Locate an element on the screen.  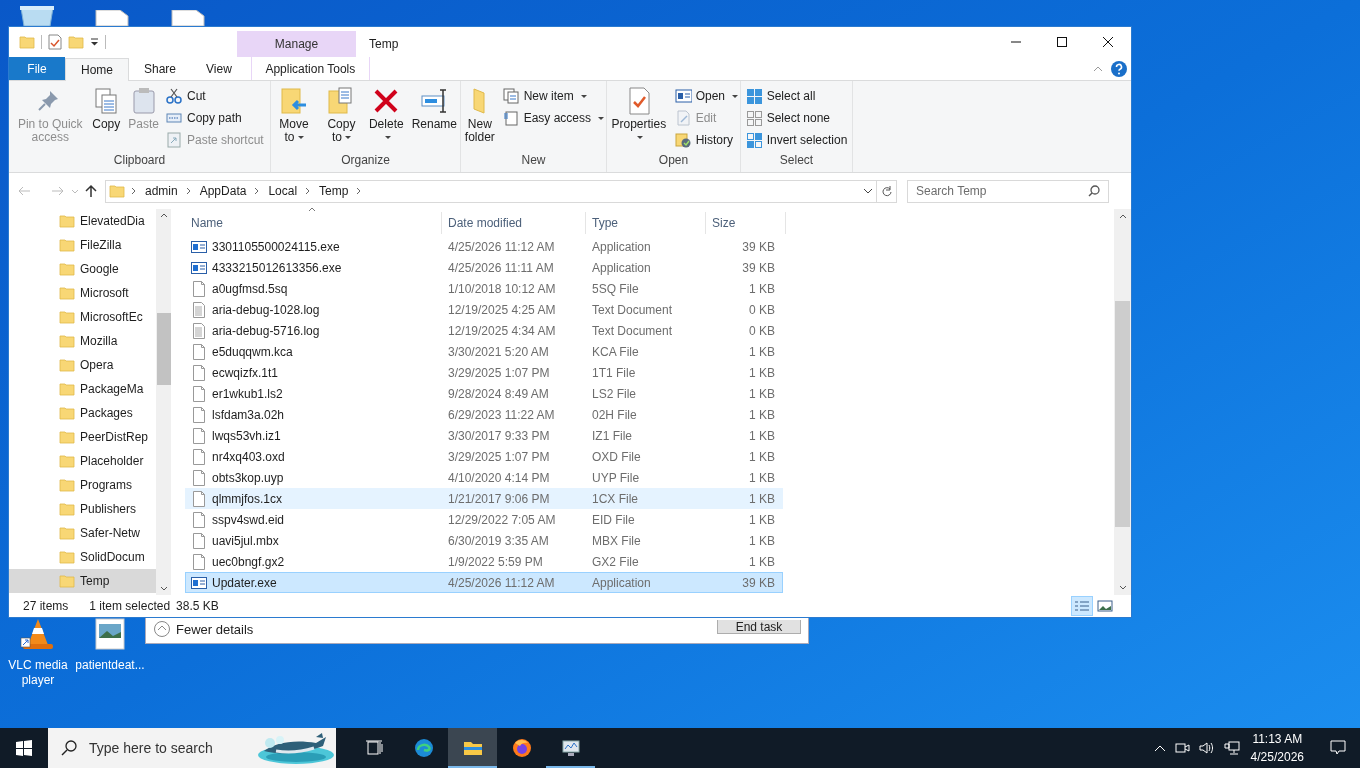
taskbar-search-field: Type here to search is located at coordinates (192, 748).